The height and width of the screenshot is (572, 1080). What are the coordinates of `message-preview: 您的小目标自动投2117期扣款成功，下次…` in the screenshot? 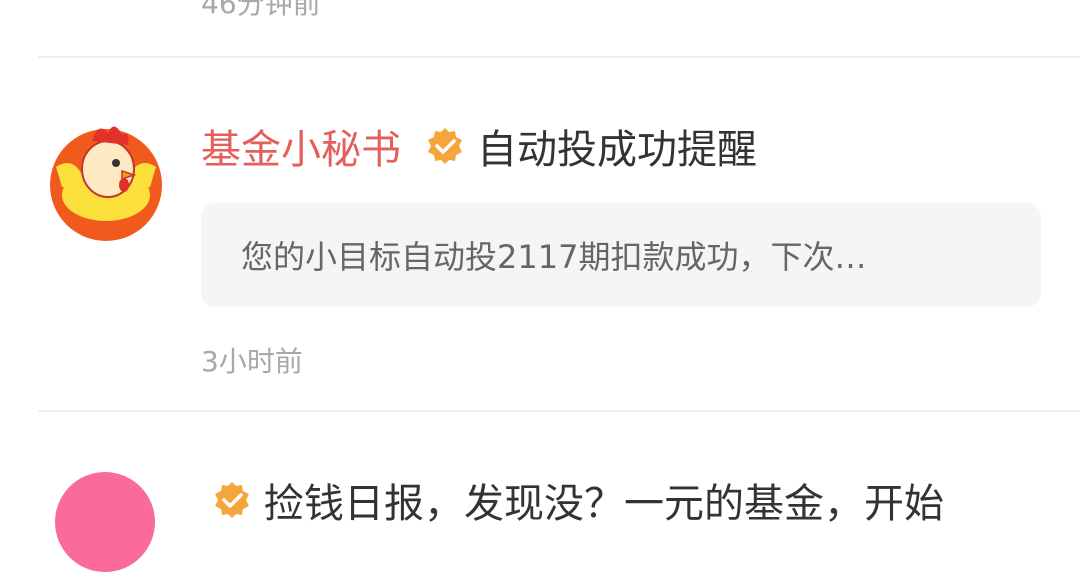 It's located at (554, 257).